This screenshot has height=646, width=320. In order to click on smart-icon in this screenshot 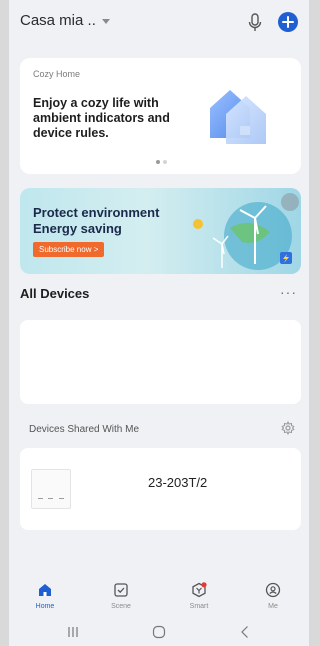, I will do `click(199, 590)`.